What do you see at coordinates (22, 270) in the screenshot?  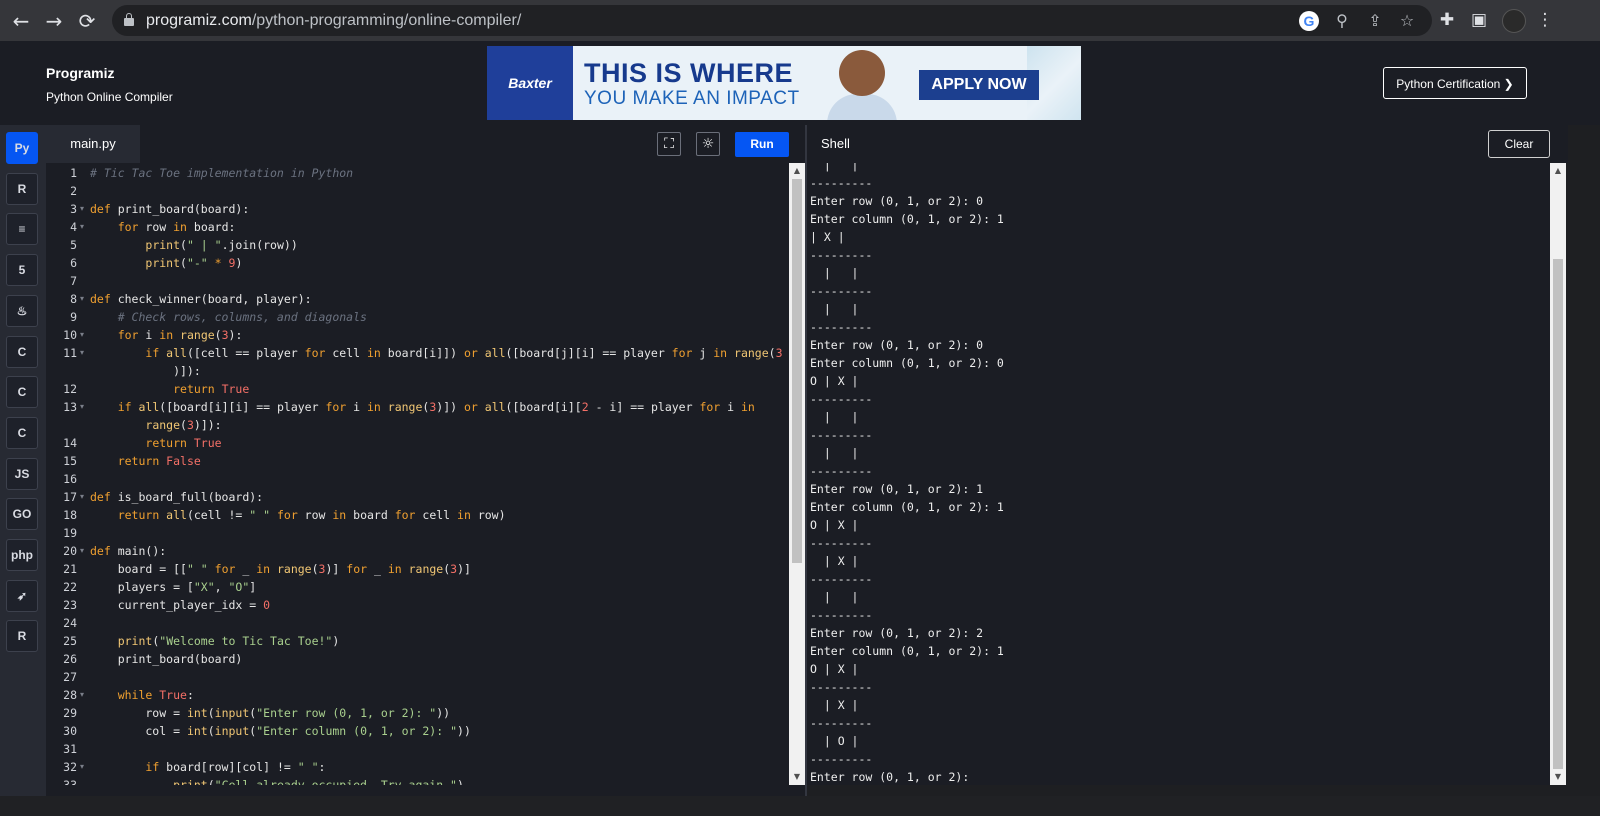 I see `html5-icon: 5` at bounding box center [22, 270].